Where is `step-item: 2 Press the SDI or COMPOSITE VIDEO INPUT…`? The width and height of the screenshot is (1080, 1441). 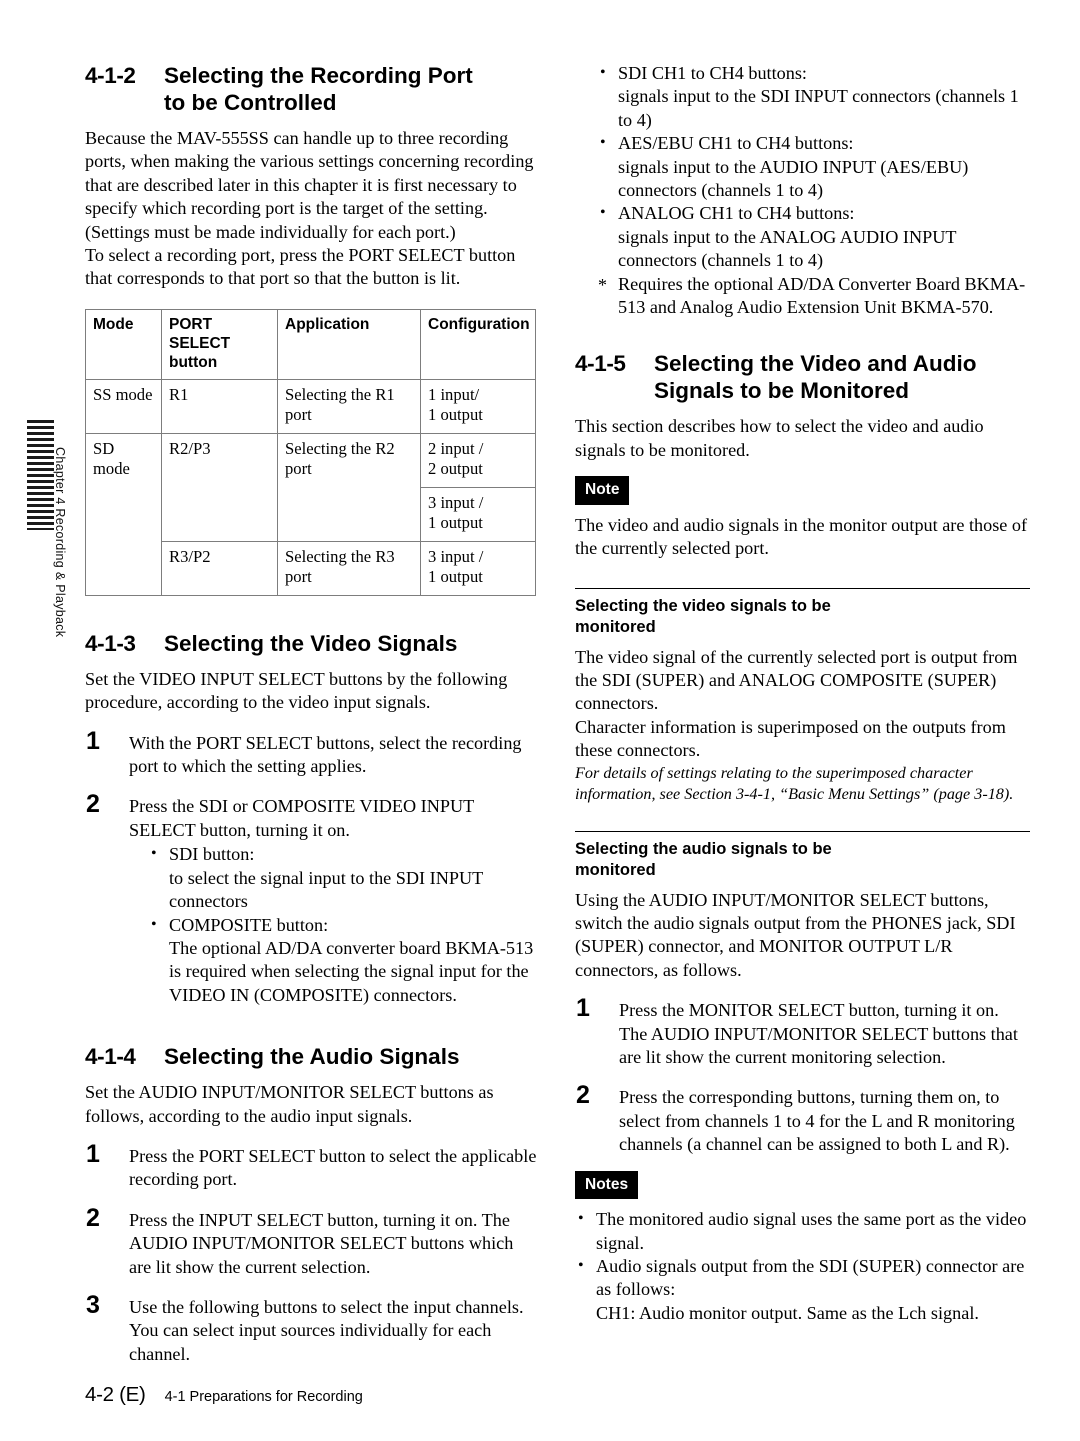
step-item: 2 Press the SDI or COMPOSITE VIDEO INPUT… is located at coordinates (312, 898).